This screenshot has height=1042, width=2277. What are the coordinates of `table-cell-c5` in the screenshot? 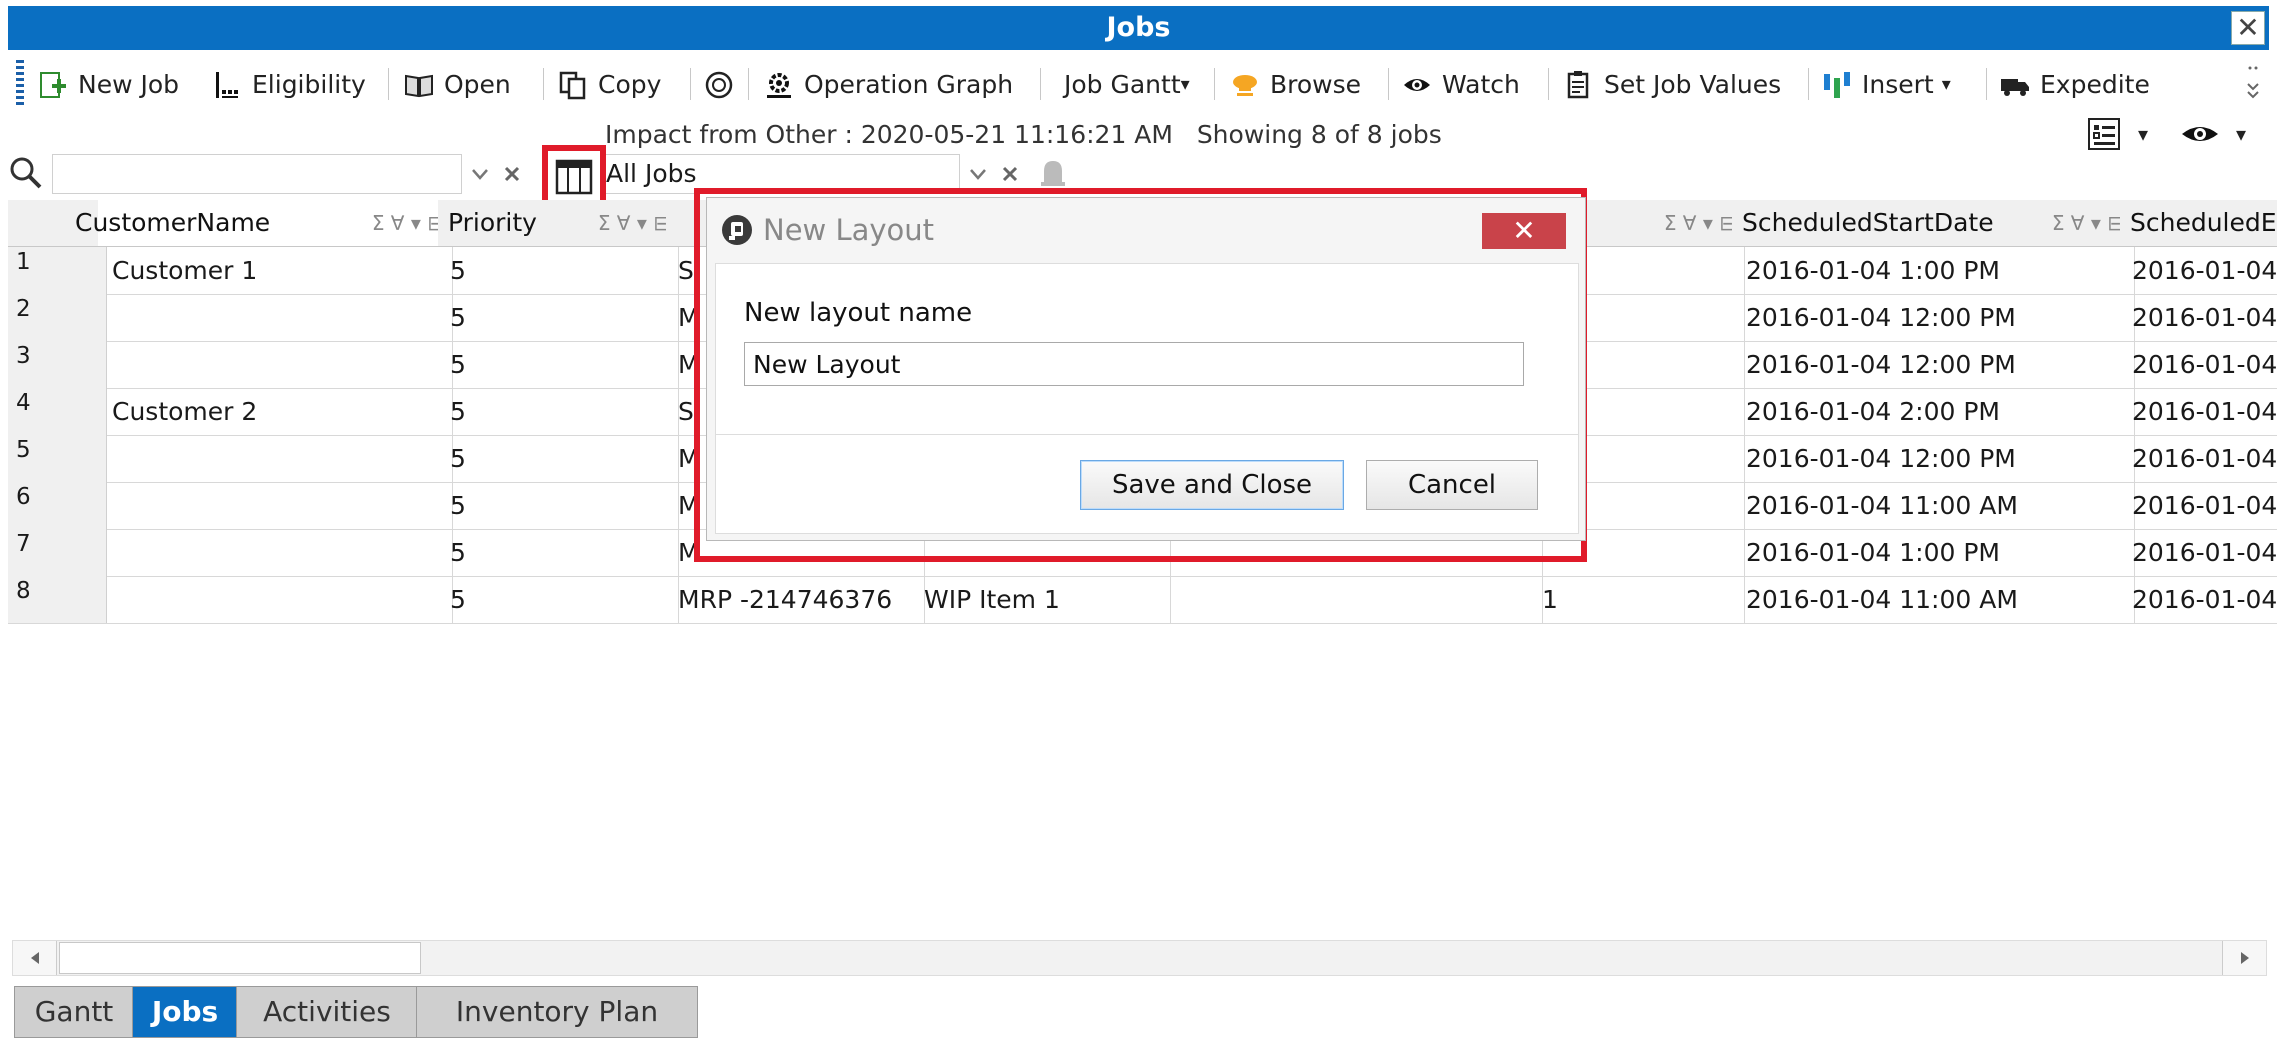 It's located at (1350, 600).